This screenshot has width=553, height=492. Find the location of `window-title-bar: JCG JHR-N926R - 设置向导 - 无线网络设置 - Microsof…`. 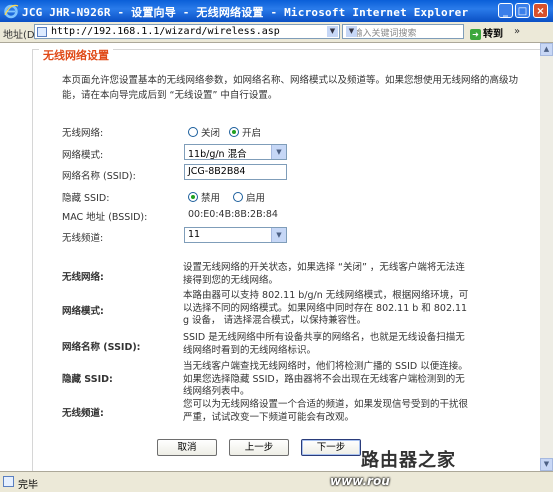

window-title-bar: JCG JHR-N926R - 设置向导 - 无线网络设置 - Microsof… is located at coordinates (276, 11).